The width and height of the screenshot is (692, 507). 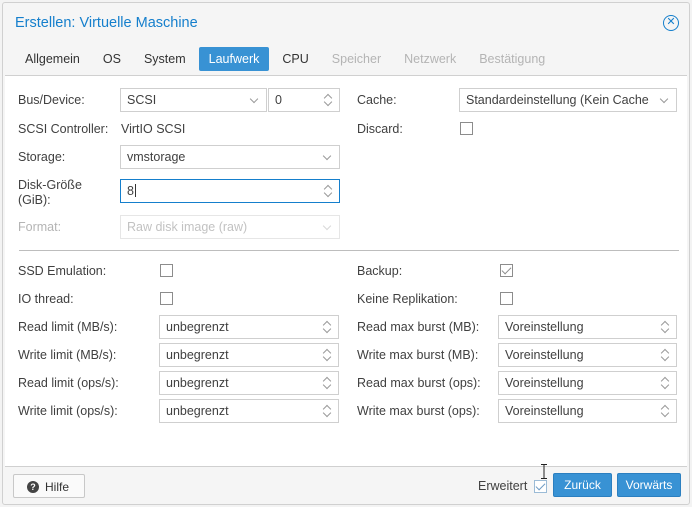 What do you see at coordinates (356, 59) in the screenshot?
I see `tab-speicher: Speicher` at bounding box center [356, 59].